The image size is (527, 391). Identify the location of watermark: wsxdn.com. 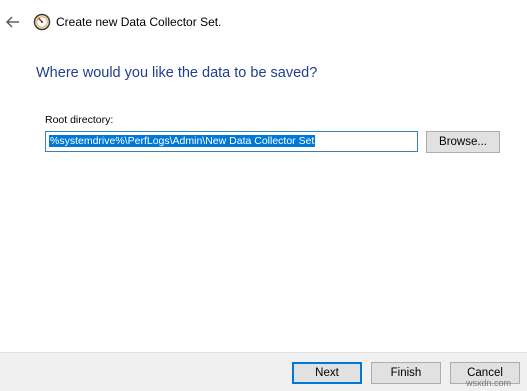
(489, 383).